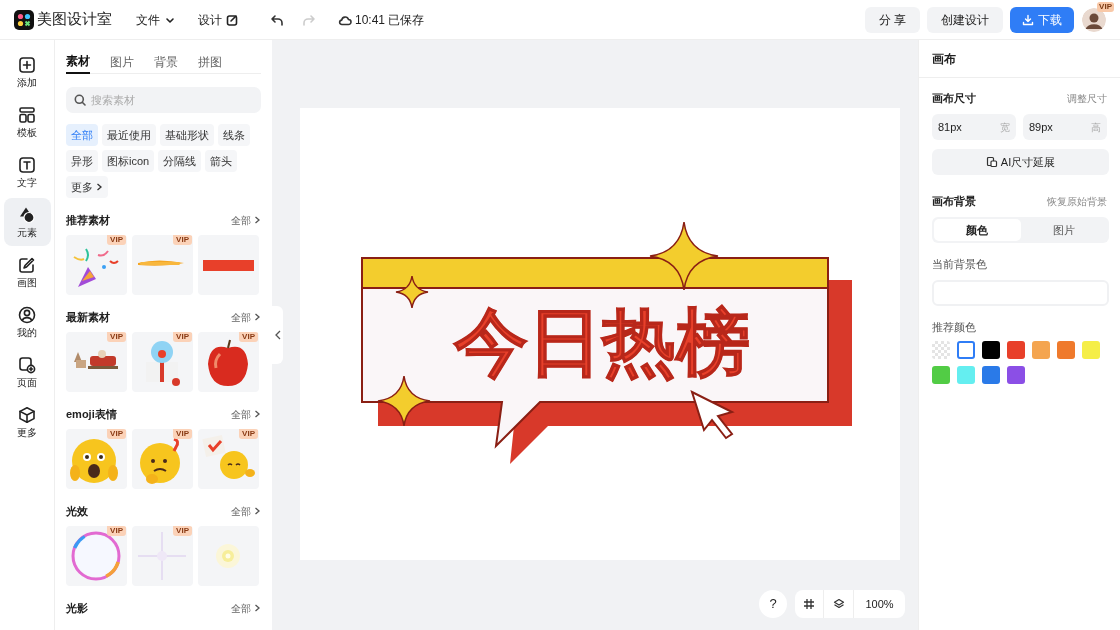  I want to click on help-button: ?, so click(773, 604).